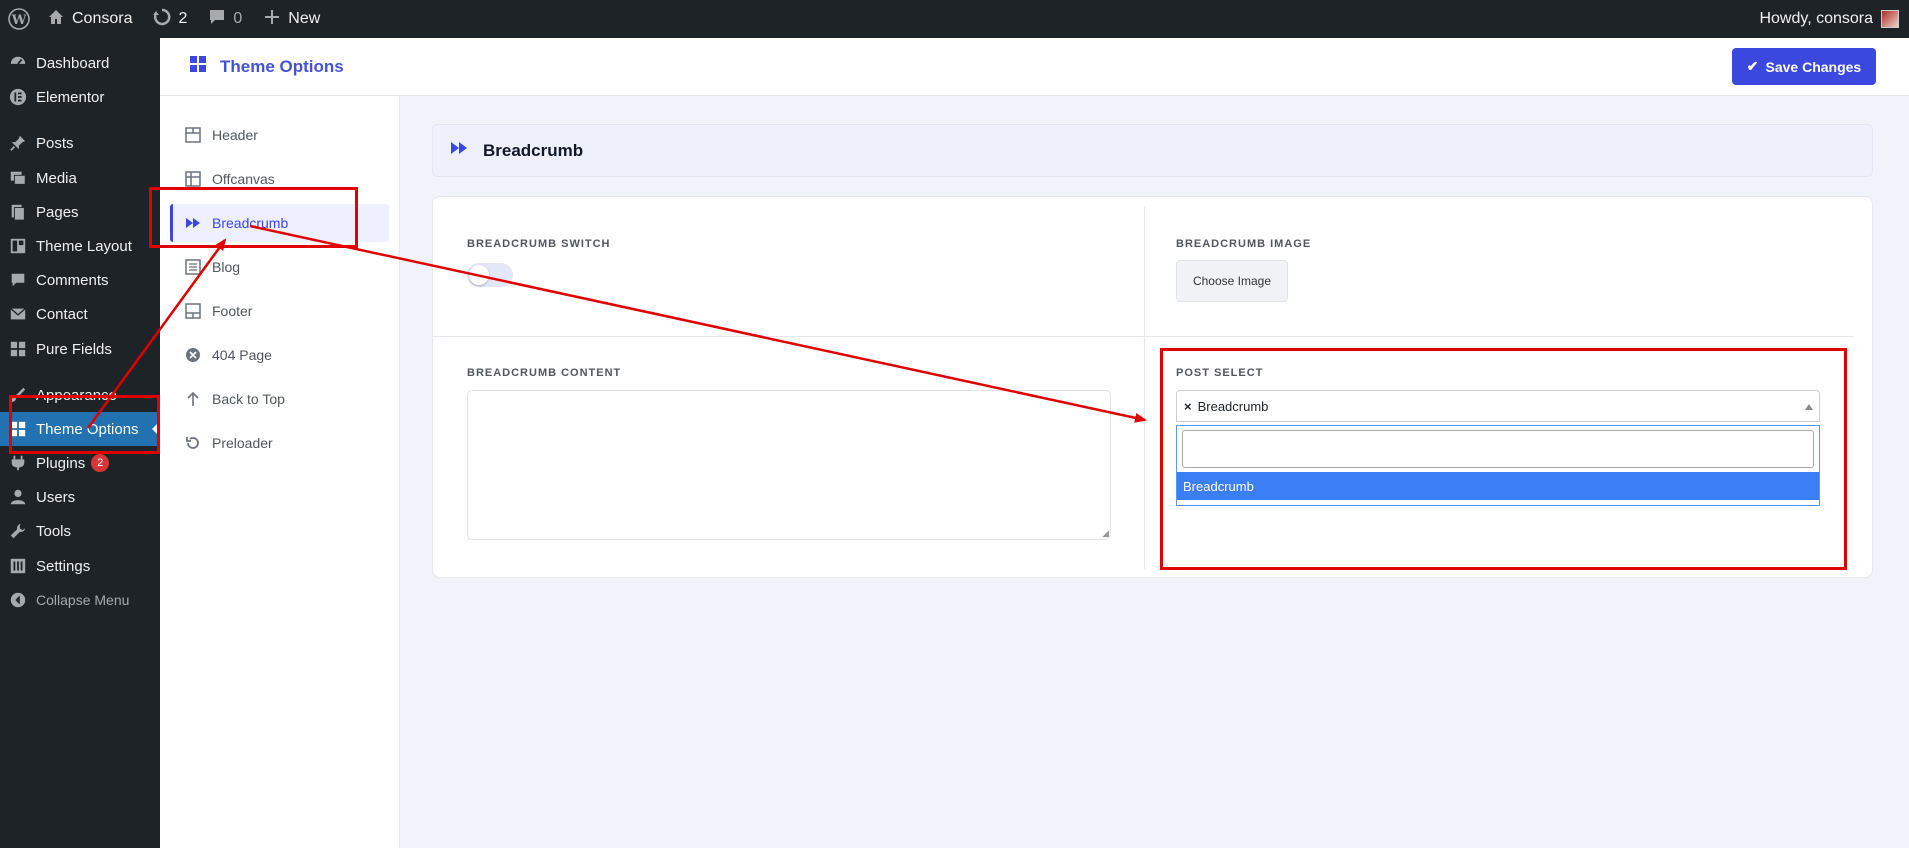  I want to click on arrow-up-icon, so click(193, 399).